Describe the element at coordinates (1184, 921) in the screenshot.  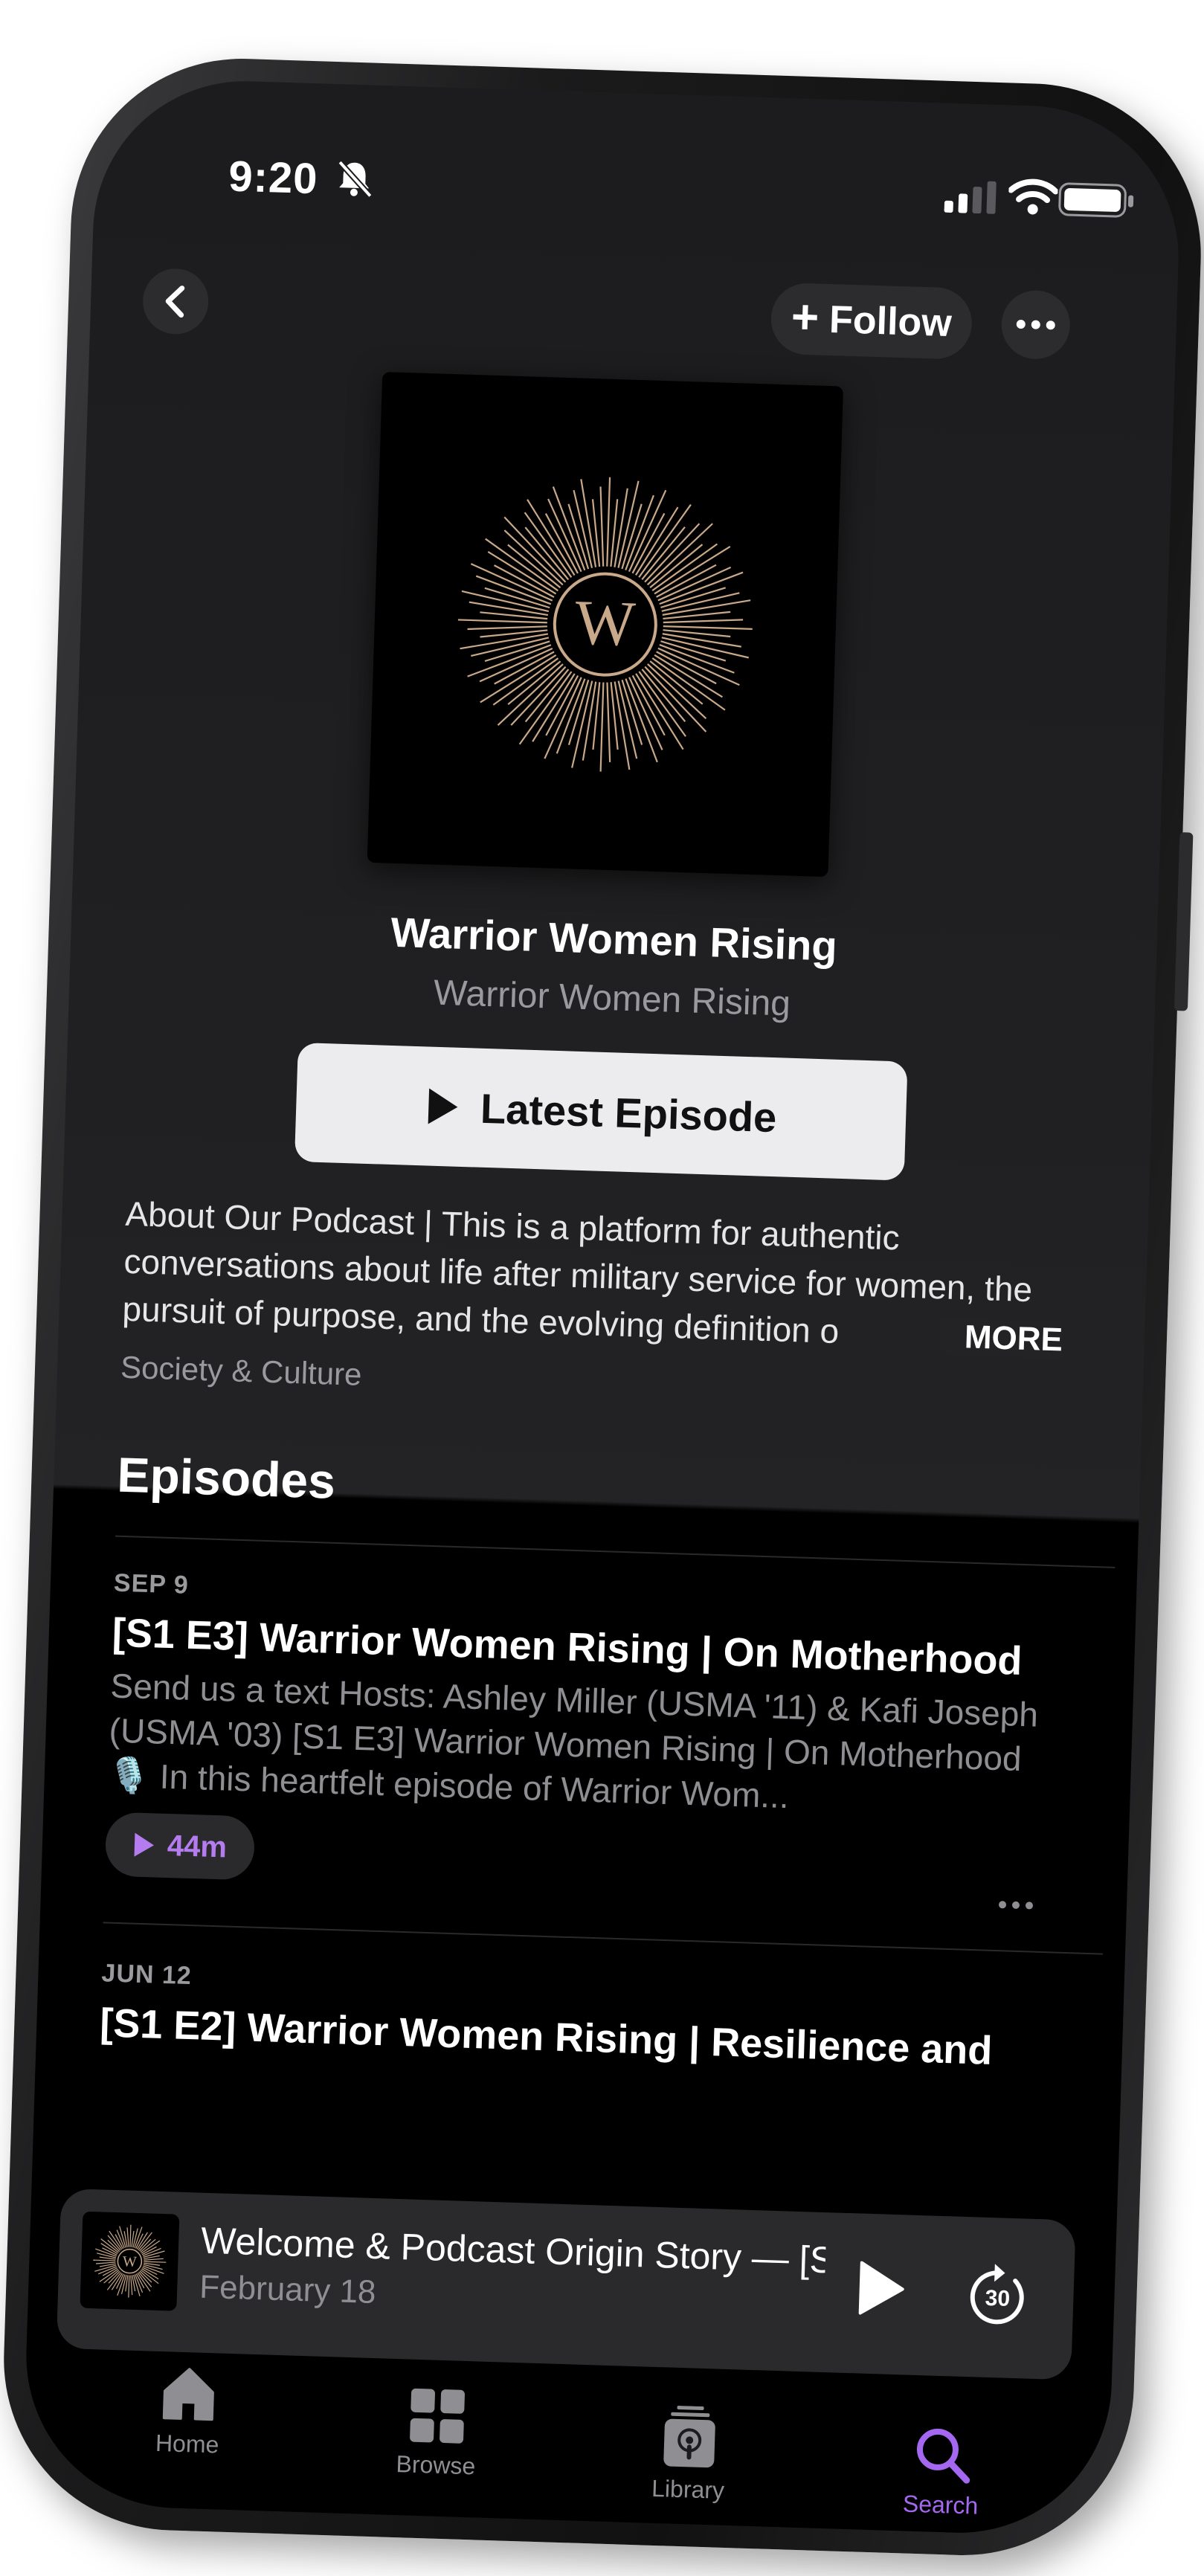
I see `side-button` at that location.